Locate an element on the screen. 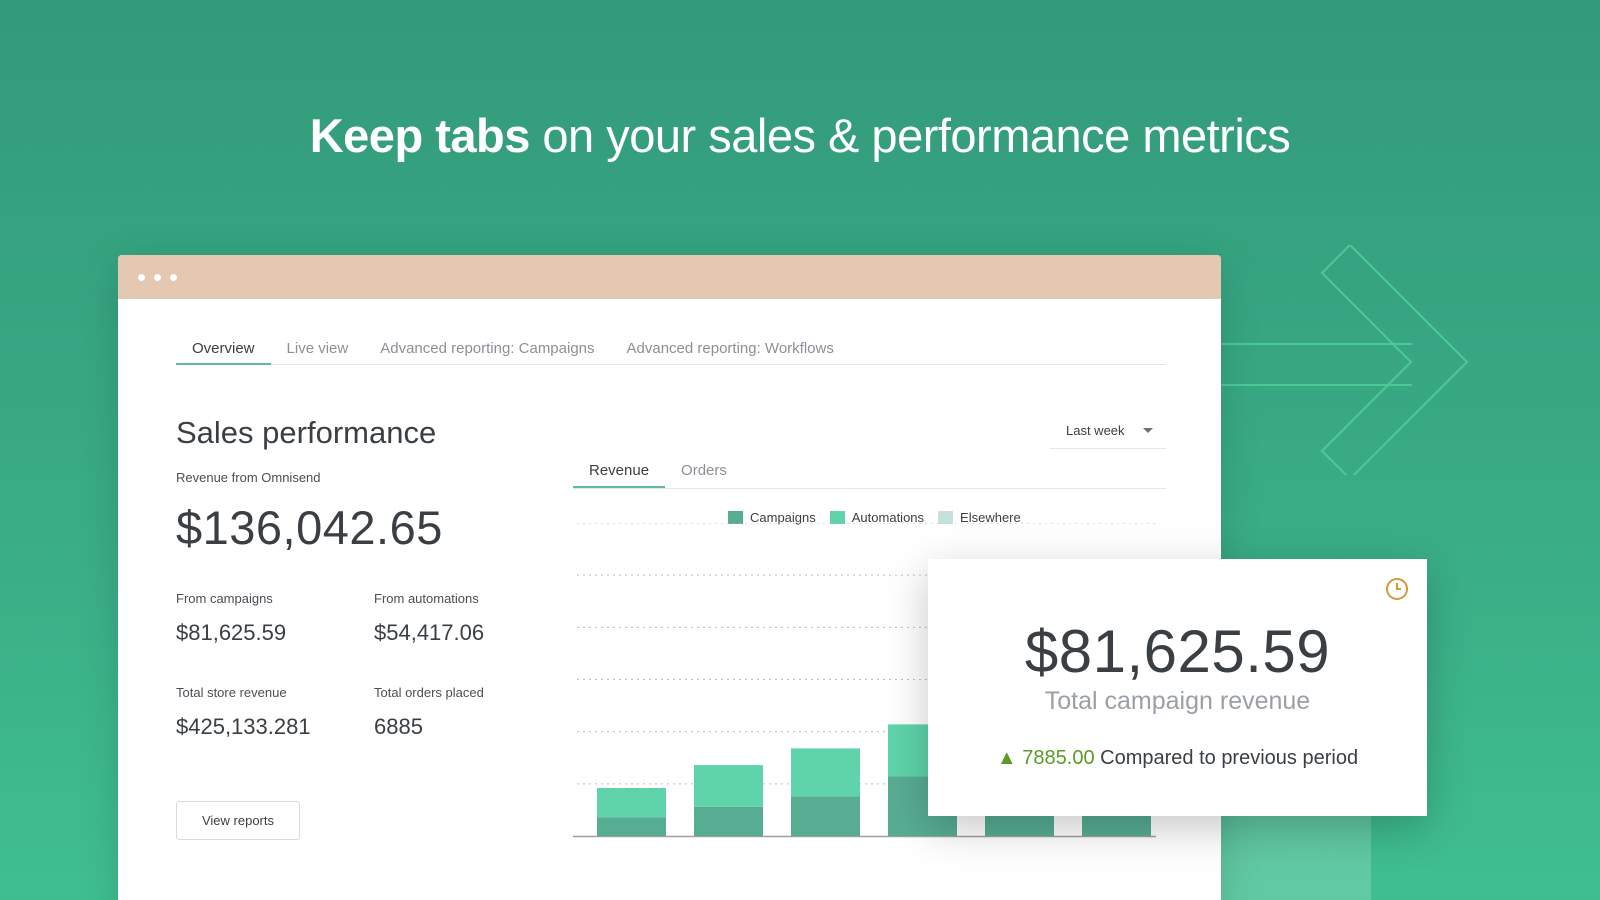 This screenshot has width=1600, height=900. period-select: Last week is located at coordinates (1108, 431).